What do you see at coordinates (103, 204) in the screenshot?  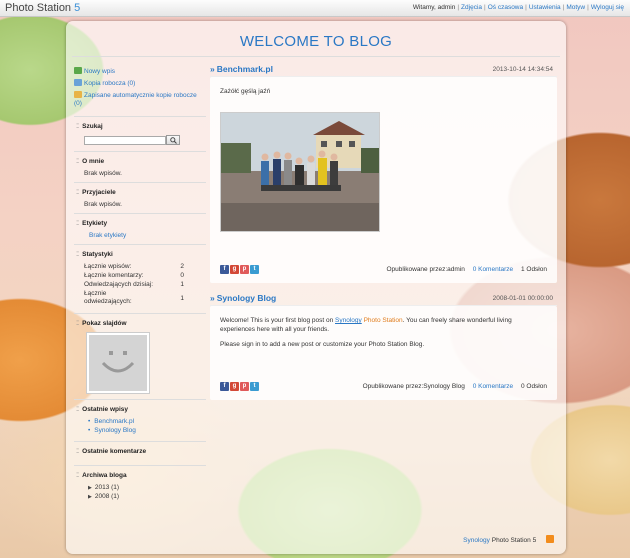 I see `friends-text: Brak wpisów.` at bounding box center [103, 204].